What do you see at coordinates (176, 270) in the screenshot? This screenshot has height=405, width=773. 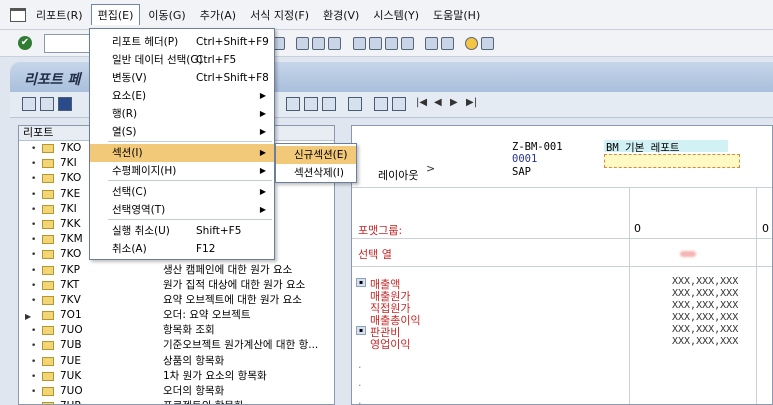 I see `tree-row: • 7KP 생산 캠페인에 대한 원가 요소` at bounding box center [176, 270].